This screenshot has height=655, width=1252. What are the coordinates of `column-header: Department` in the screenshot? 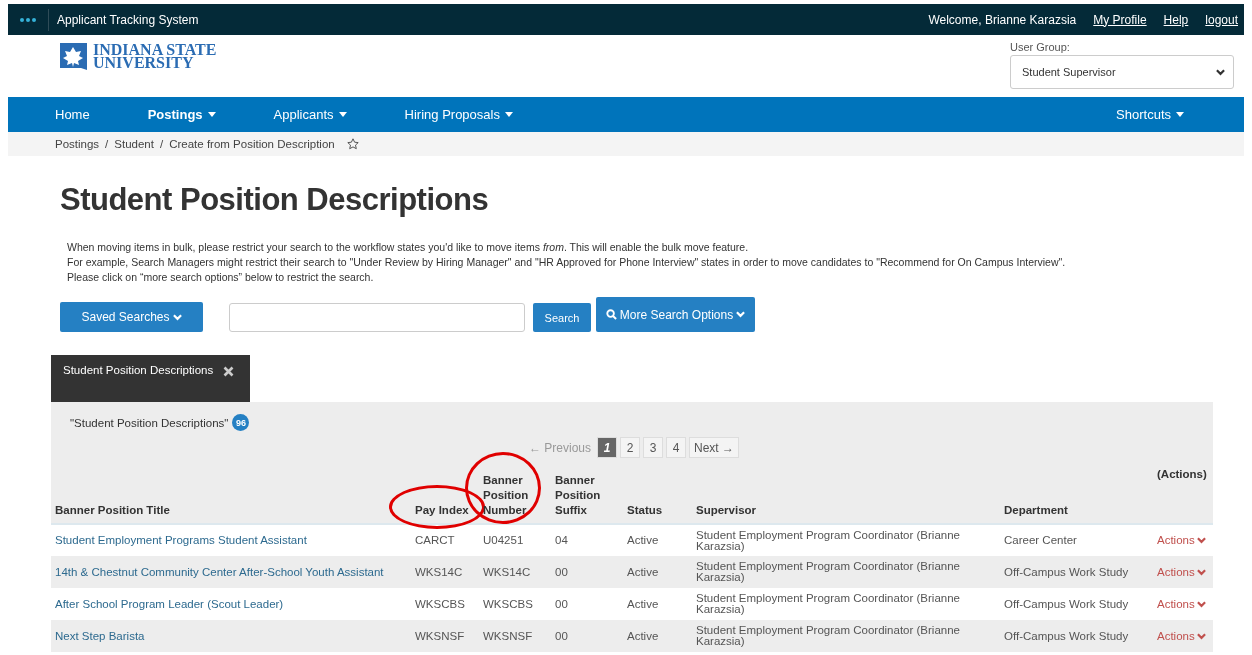 It's located at (1036, 510).